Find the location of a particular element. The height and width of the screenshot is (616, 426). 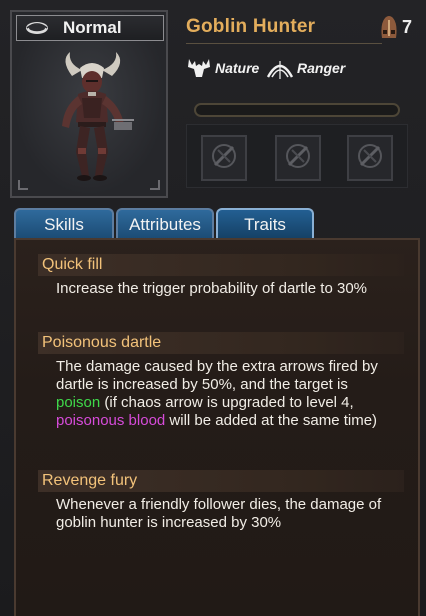

moose-icon is located at coordinates (199, 68).